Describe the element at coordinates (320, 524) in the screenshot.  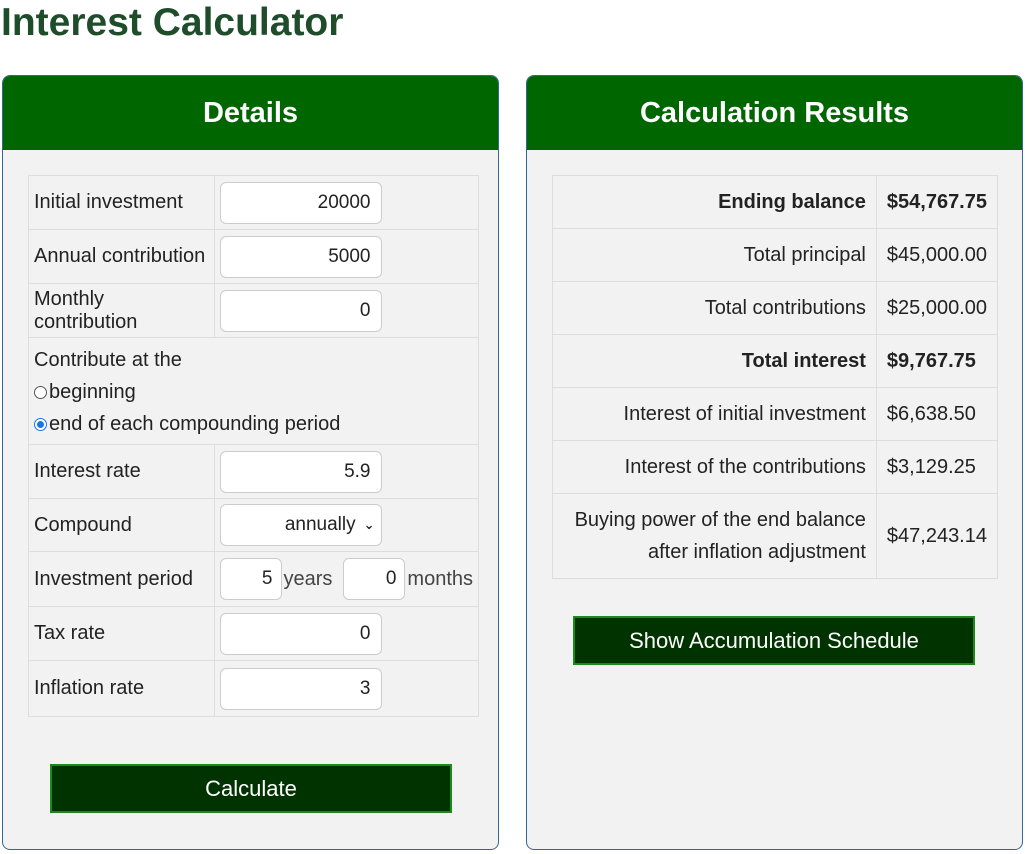
I see `compound-selected-value: annually` at that location.